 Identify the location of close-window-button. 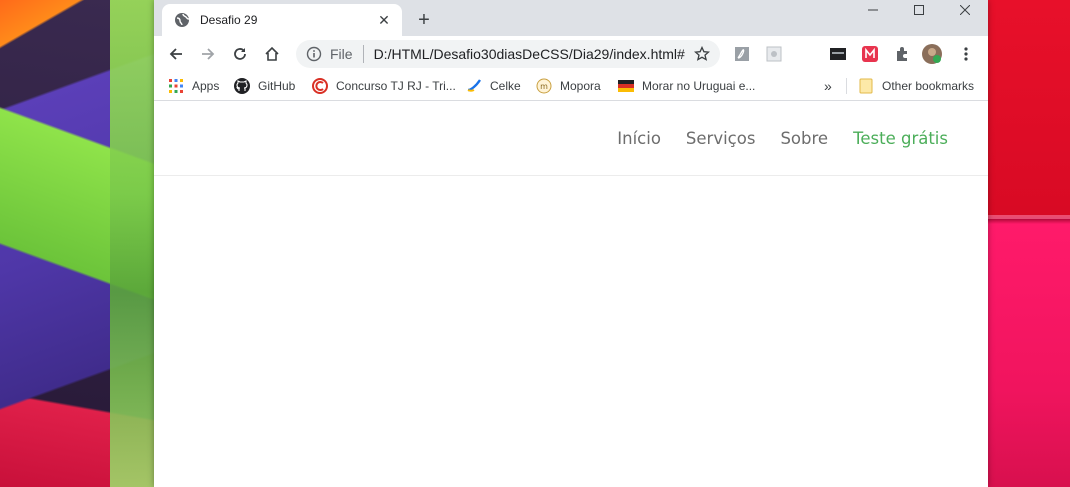
(965, 10).